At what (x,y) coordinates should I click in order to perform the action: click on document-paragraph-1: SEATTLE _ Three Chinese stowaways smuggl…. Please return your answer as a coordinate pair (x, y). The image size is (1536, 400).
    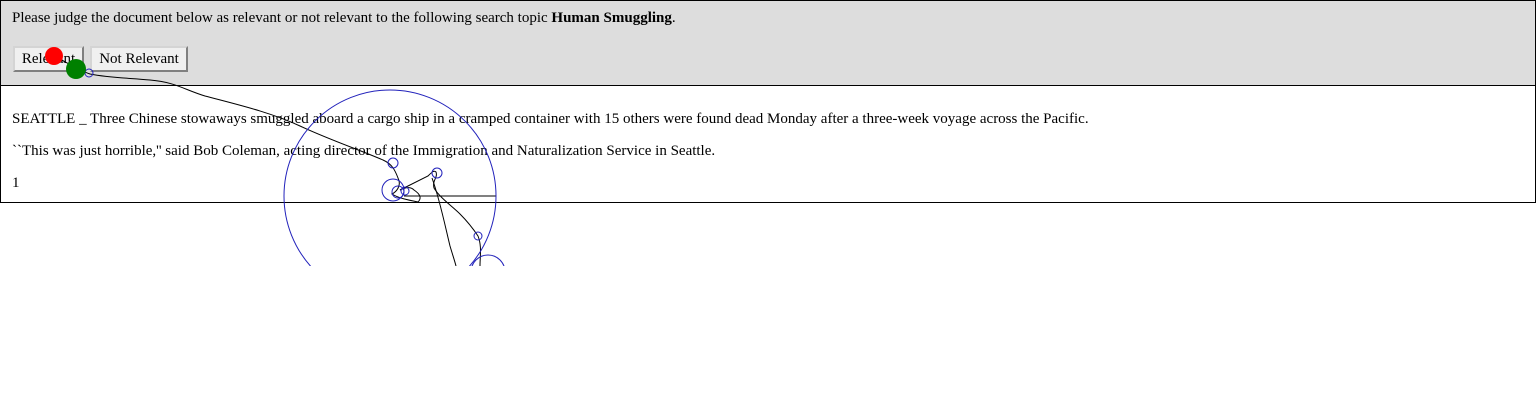
    Looking at the image, I should click on (550, 119).